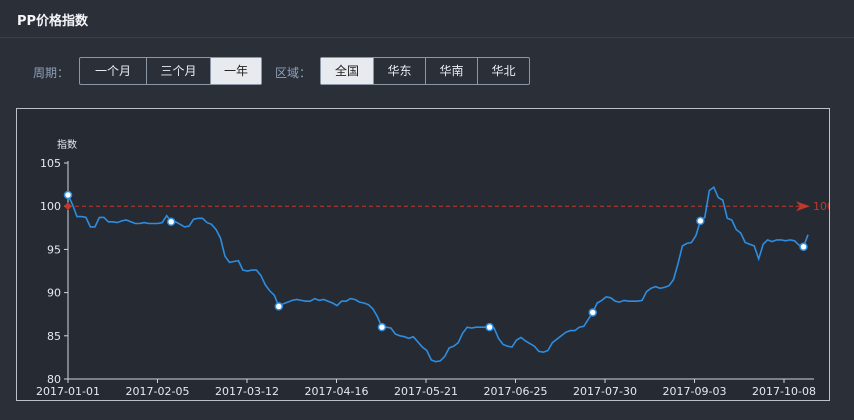 The height and width of the screenshot is (420, 854). Describe the element at coordinates (503, 71) in the screenshot. I see `region-button-north-china: 华北` at that location.